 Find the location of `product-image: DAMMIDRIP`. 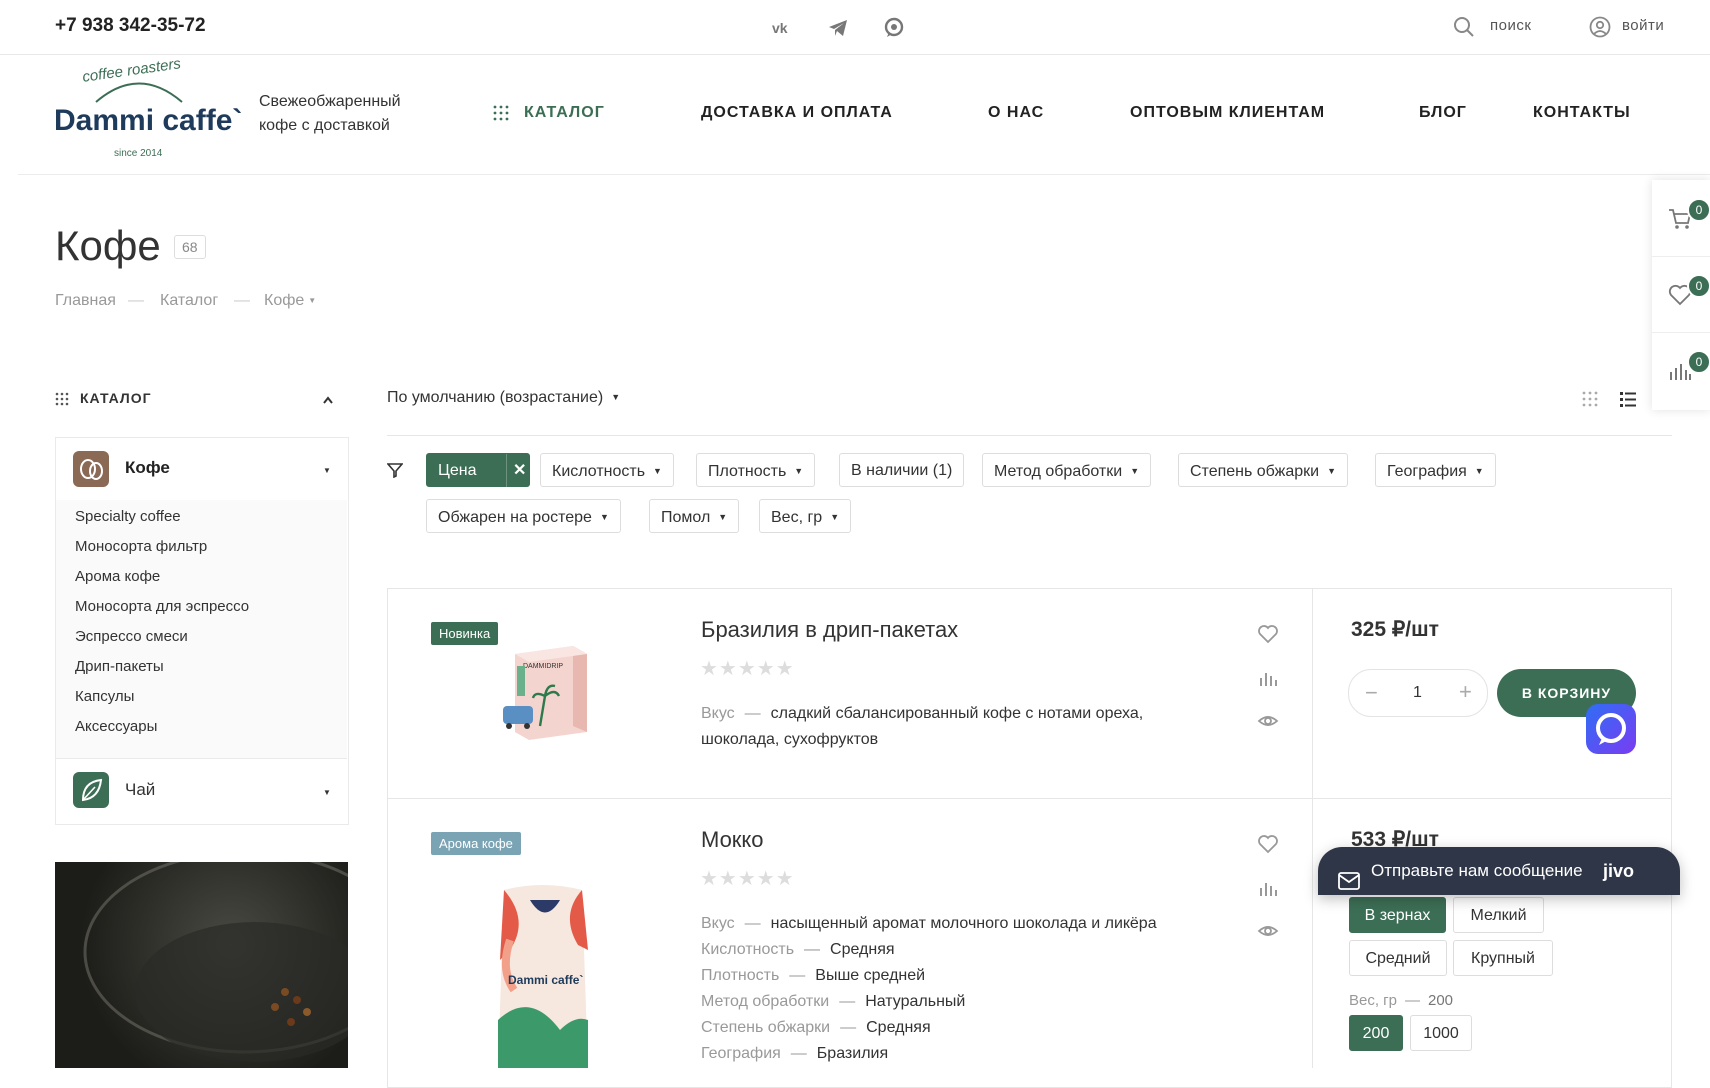

product-image: DAMMIDRIP is located at coordinates (545, 688).